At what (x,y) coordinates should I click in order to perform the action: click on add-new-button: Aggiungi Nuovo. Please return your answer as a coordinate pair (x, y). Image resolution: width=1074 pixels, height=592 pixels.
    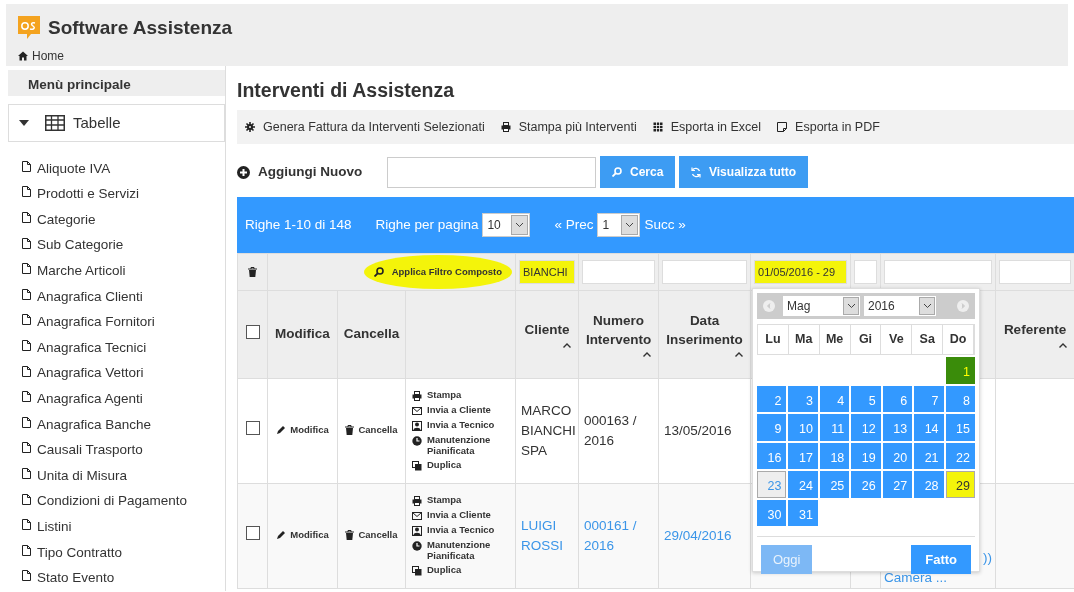
    Looking at the image, I should click on (312, 172).